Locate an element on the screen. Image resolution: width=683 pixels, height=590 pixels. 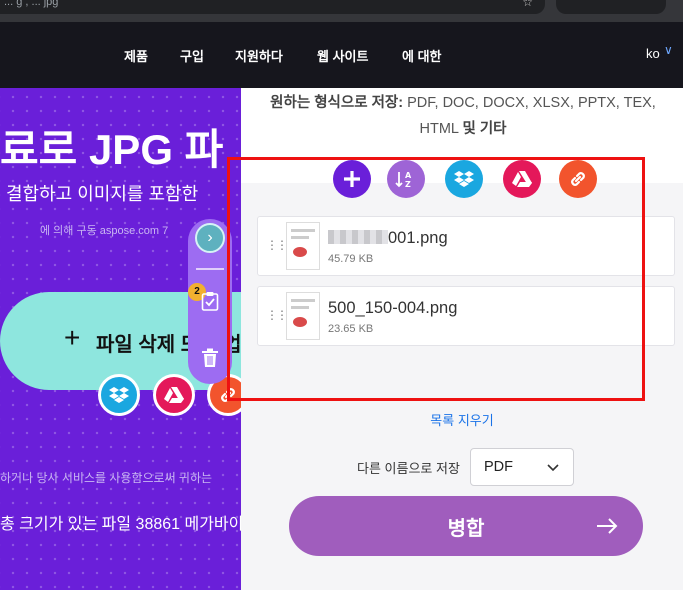
save-formats-more: 기타 is located at coordinates (493, 129).